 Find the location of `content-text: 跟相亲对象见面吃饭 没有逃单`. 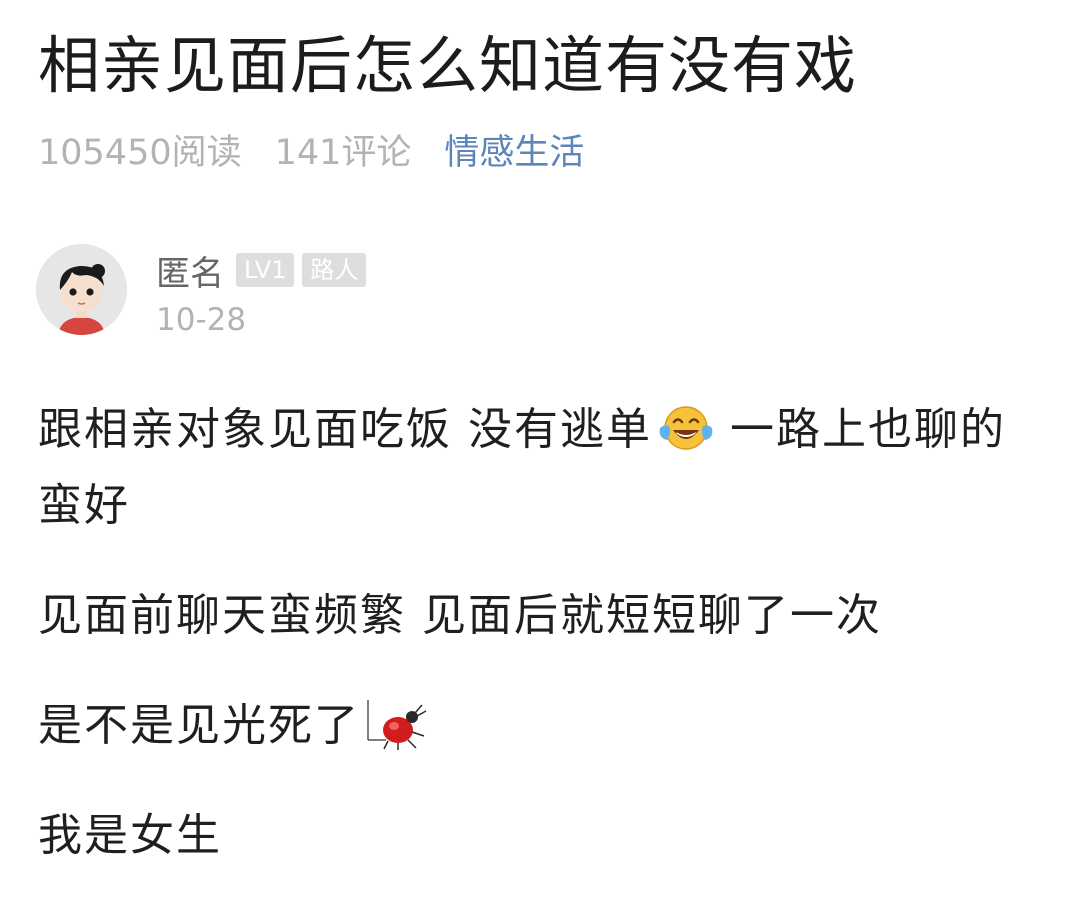

content-text: 跟相亲对象见面吃饭 没有逃单 is located at coordinates (345, 429).